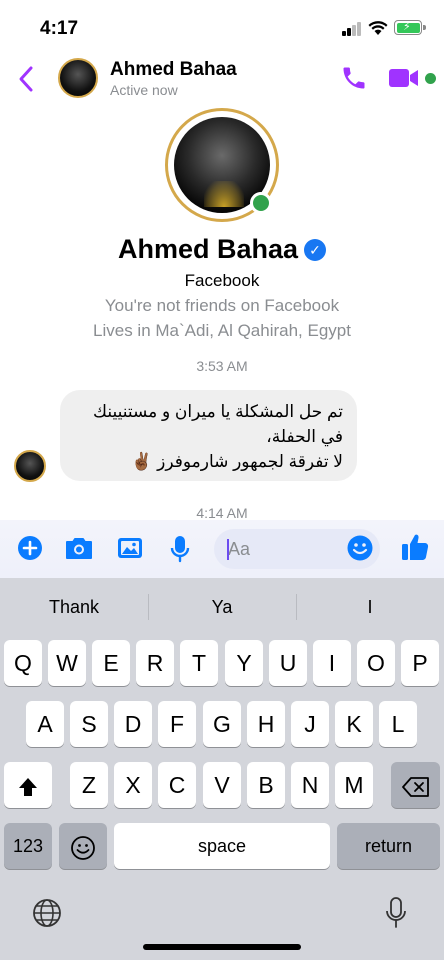 This screenshot has width=444, height=960. What do you see at coordinates (79, 548) in the screenshot?
I see `camera-icon` at bounding box center [79, 548].